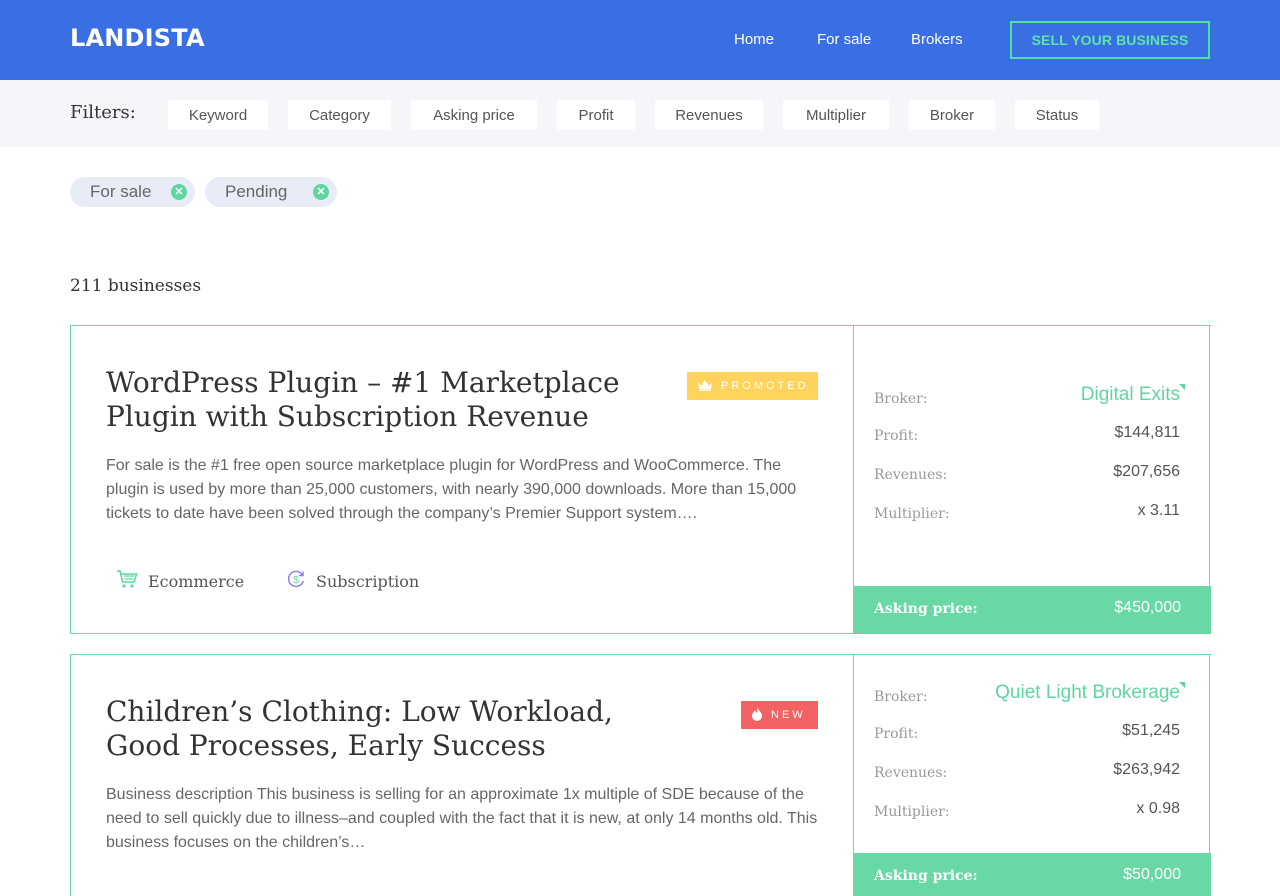 This screenshot has width=1280, height=896. I want to click on nav-home-link: Home, so click(754, 39).